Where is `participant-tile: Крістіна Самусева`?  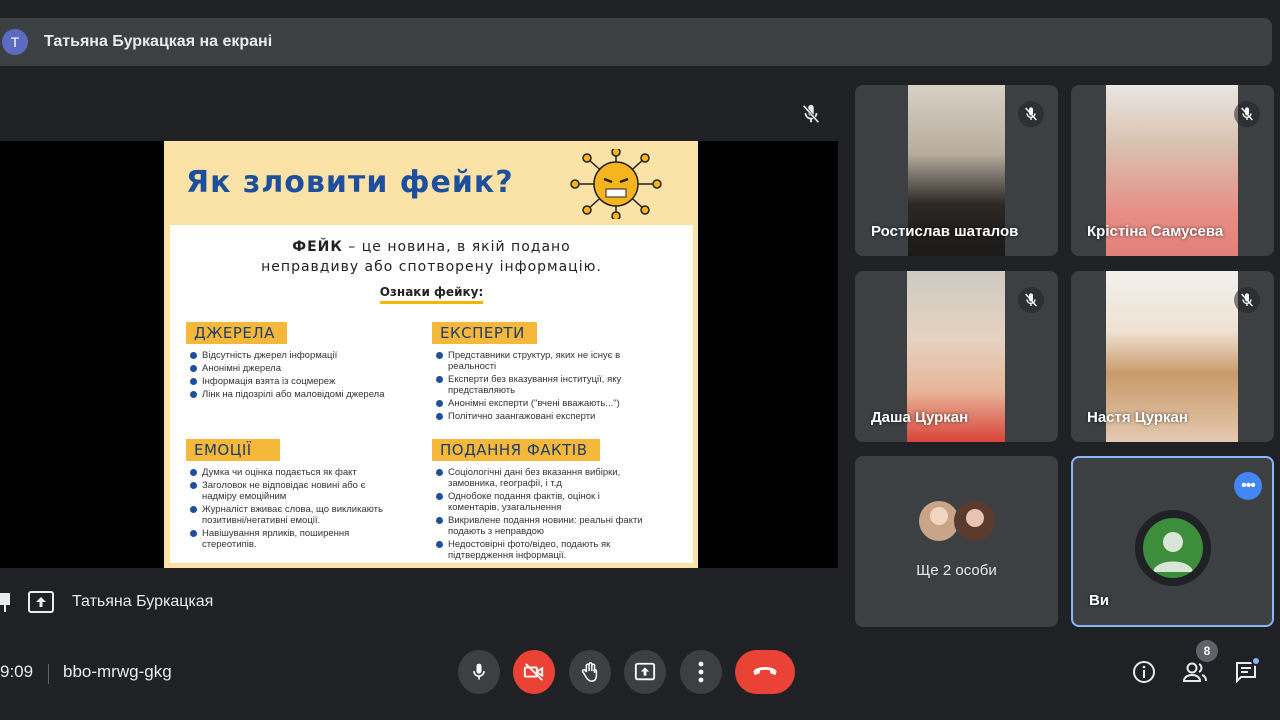
participant-tile: Крістіна Самусева is located at coordinates (1172, 170).